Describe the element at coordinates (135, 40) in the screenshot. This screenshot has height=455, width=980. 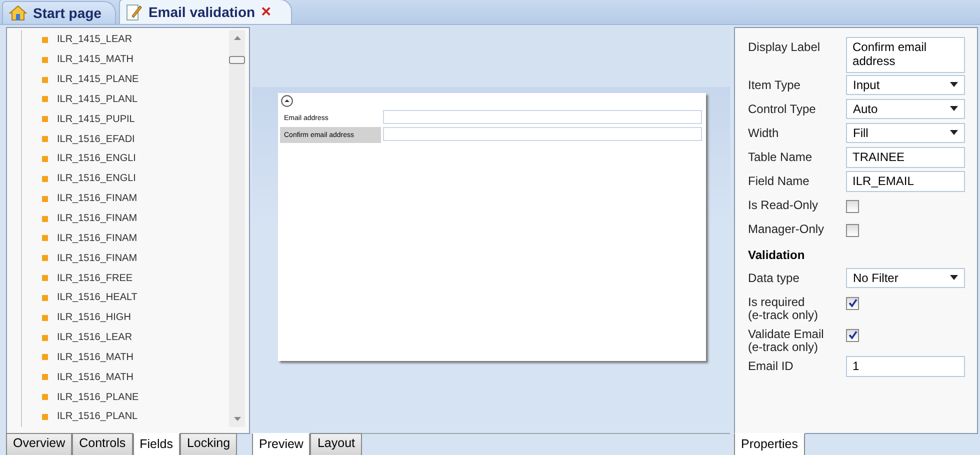
I see `field-item: ILR_1415_LEAR` at that location.